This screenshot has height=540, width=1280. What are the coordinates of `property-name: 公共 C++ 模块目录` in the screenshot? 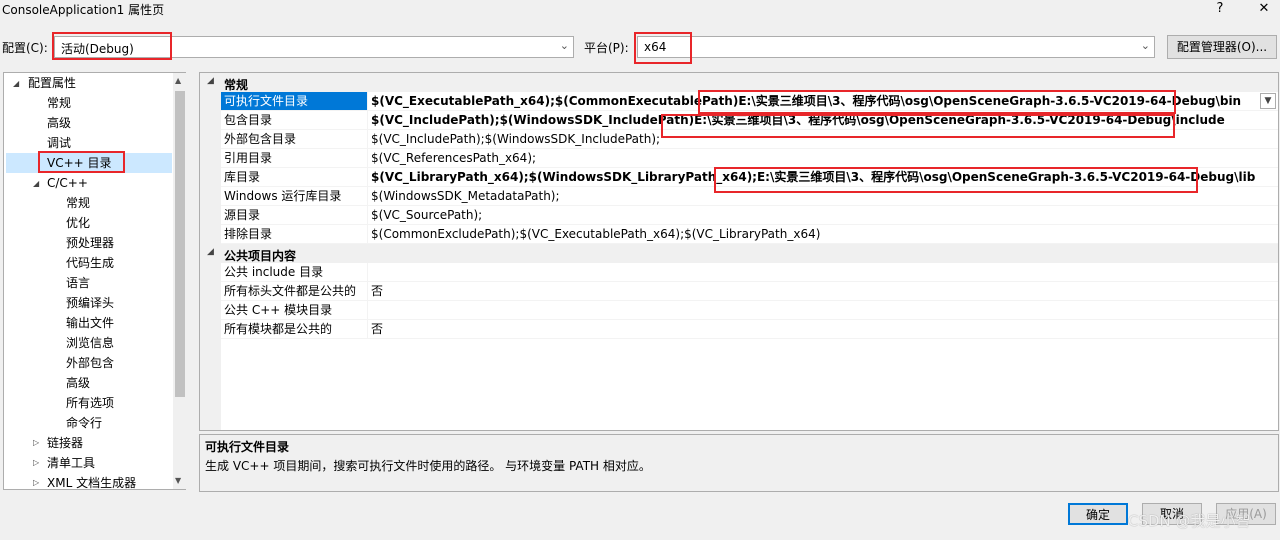 It's located at (294, 310).